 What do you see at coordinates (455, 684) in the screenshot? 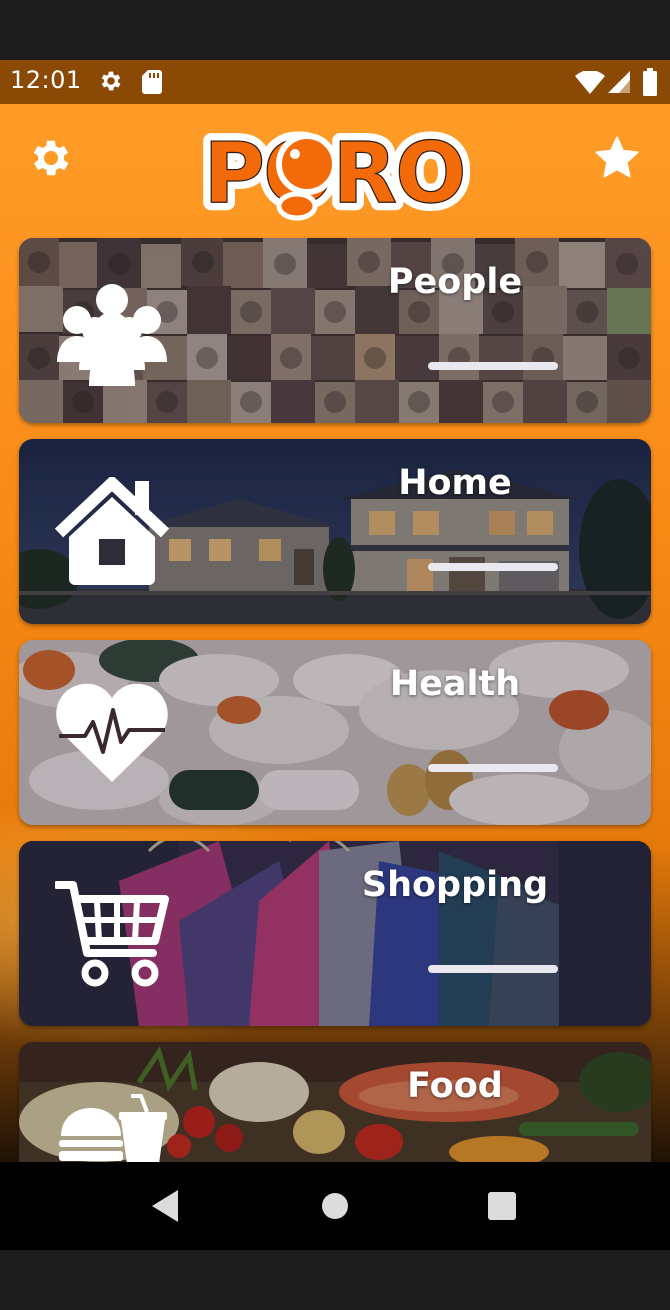
I see `category-title-health: Health` at bounding box center [455, 684].